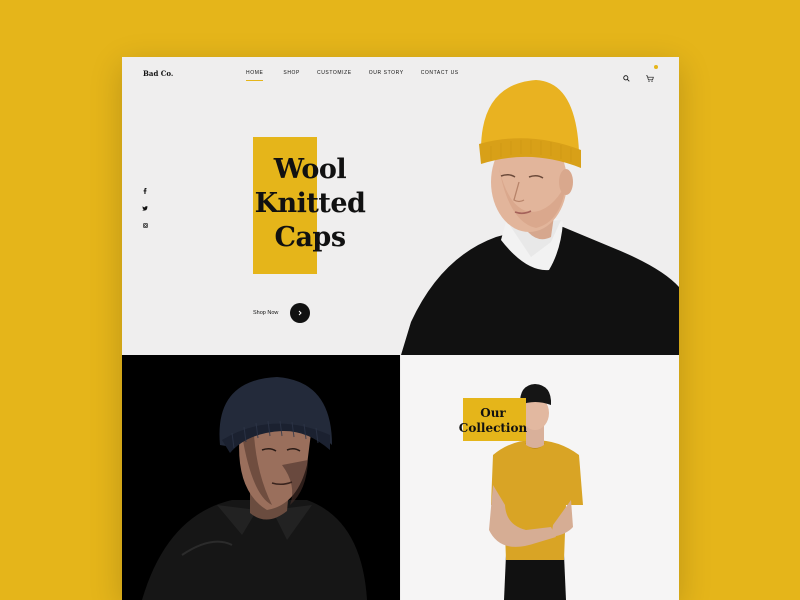  I want to click on dark-portrait-photo, so click(254, 488).